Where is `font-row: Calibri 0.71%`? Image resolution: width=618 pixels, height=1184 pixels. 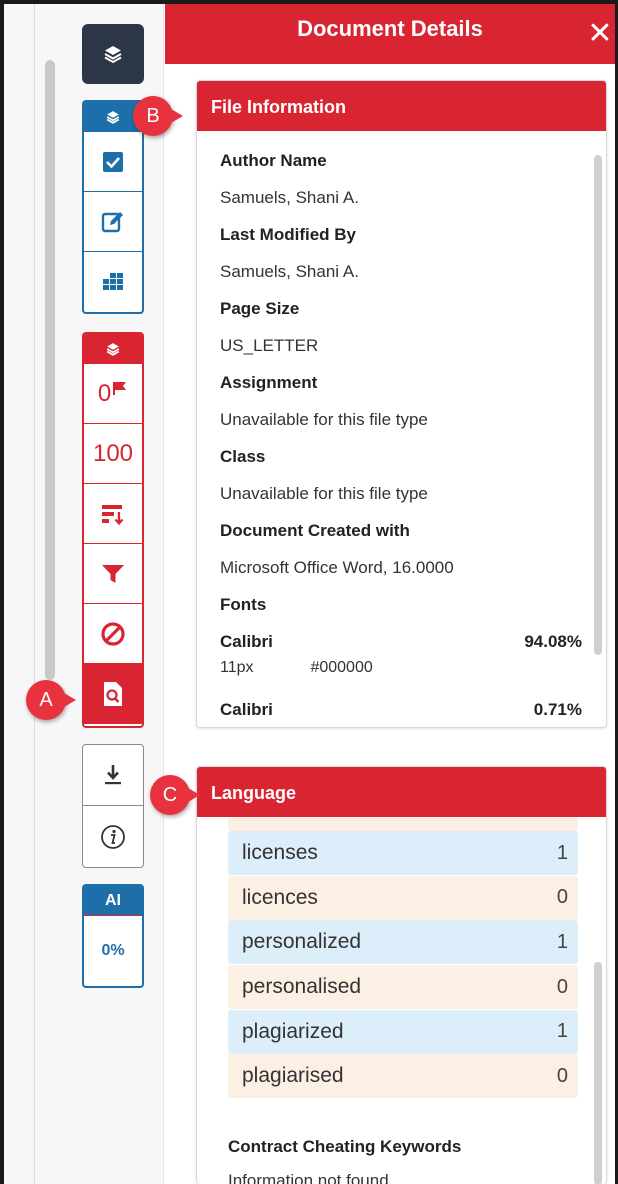 font-row: Calibri 0.71% is located at coordinates (401, 712).